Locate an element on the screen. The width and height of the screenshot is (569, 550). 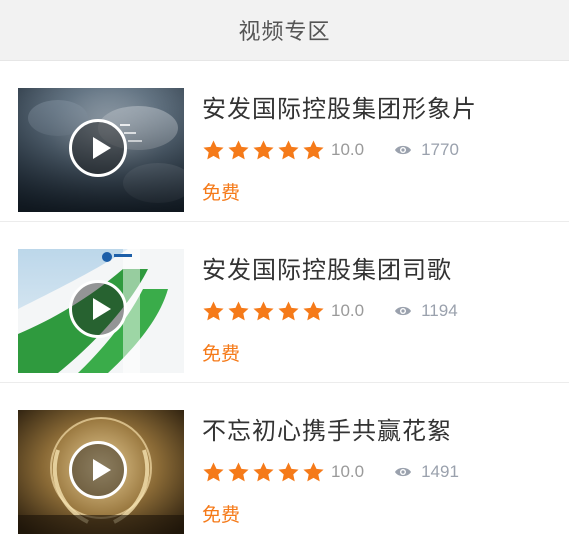
page-header: 视频专区 is located at coordinates (284, 30).